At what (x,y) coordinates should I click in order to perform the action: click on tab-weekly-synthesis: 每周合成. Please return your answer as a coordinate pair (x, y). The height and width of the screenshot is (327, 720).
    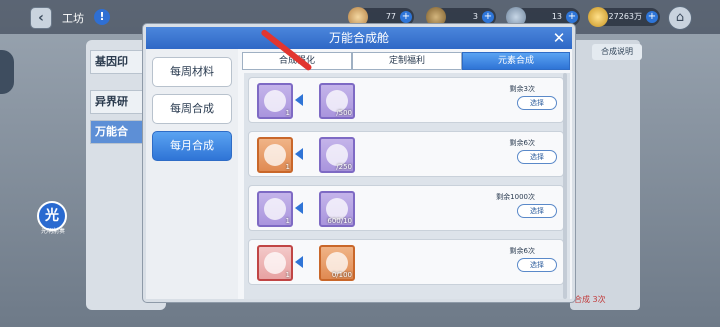
    Looking at the image, I should click on (192, 109).